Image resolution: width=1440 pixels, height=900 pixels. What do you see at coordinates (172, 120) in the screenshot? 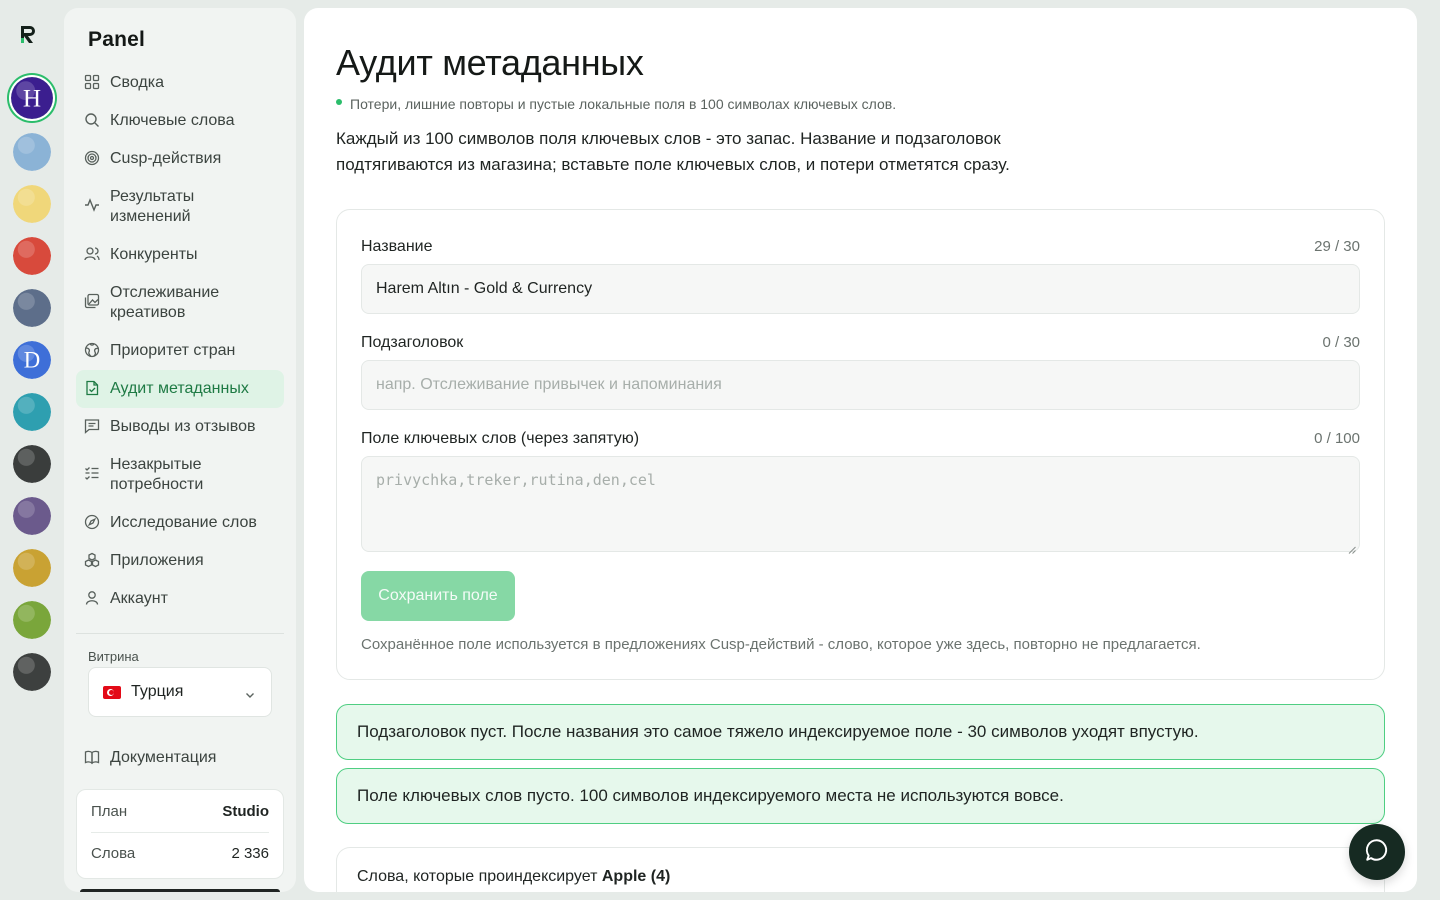
I see `sidebar-item-label: Ключевые слова` at bounding box center [172, 120].